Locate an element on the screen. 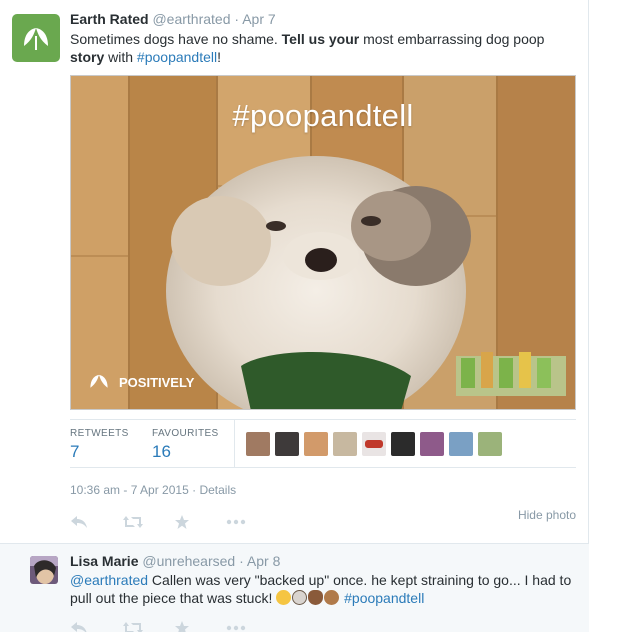 The width and height of the screenshot is (624, 632). details-link: Details is located at coordinates (217, 490).